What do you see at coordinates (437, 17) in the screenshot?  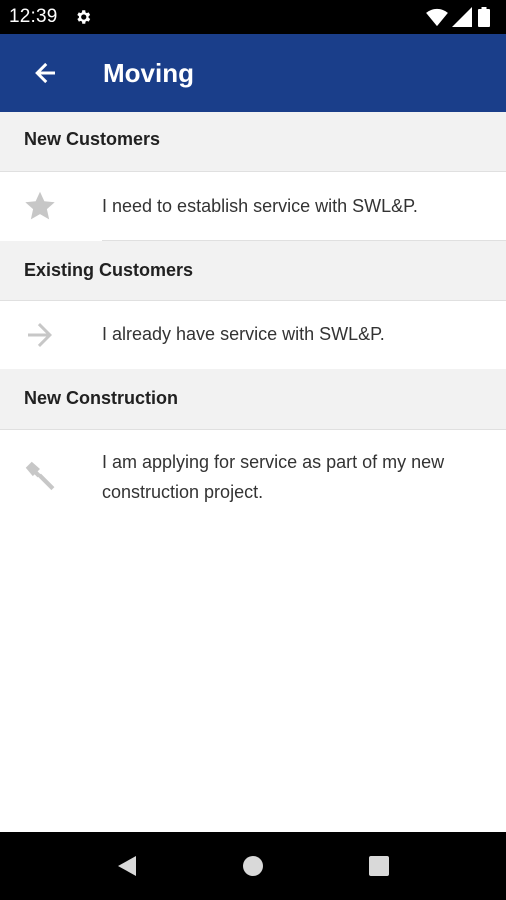 I see `wifi-icon` at bounding box center [437, 17].